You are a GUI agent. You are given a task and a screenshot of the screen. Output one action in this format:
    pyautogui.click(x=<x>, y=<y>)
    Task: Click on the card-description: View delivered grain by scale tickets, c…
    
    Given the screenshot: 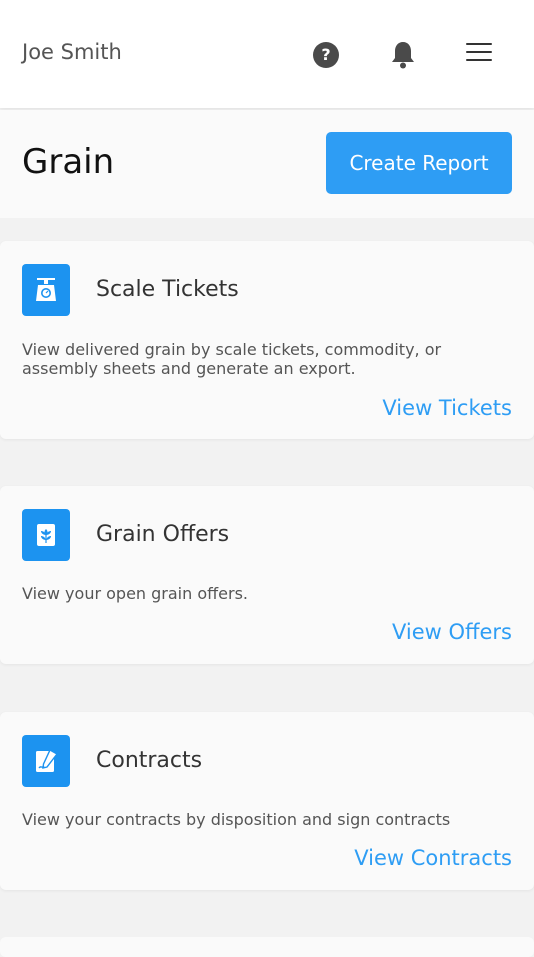 What is the action you would take?
    pyautogui.click(x=232, y=359)
    